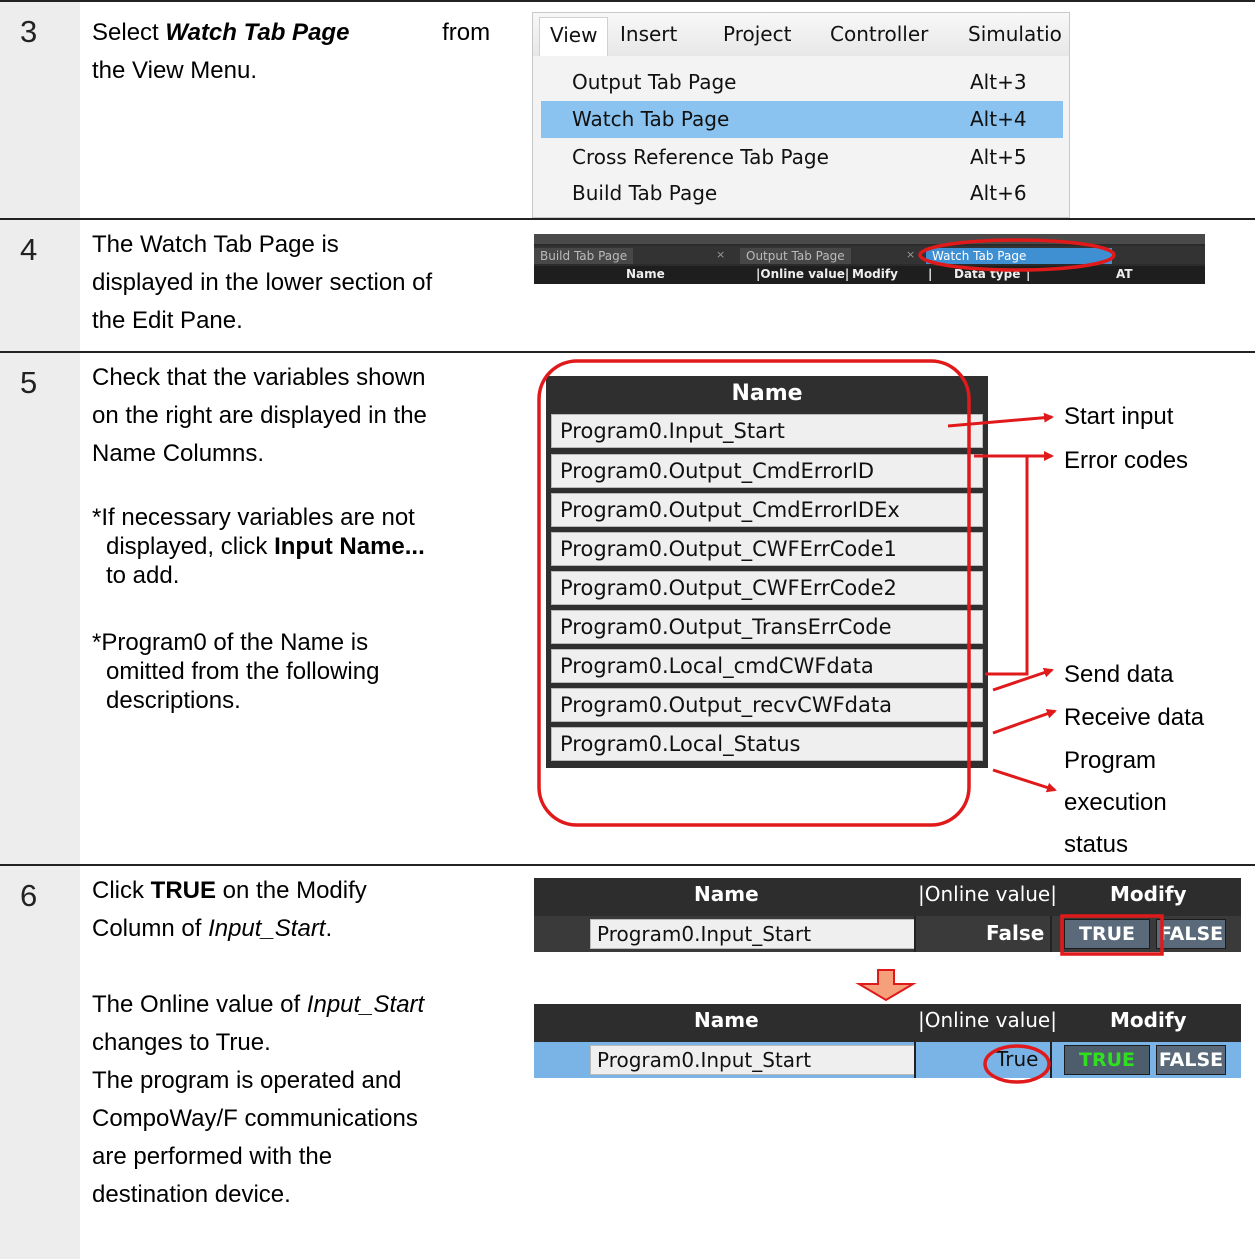  Describe the element at coordinates (174, 70) in the screenshot. I see `text: the View Menu.` at that location.